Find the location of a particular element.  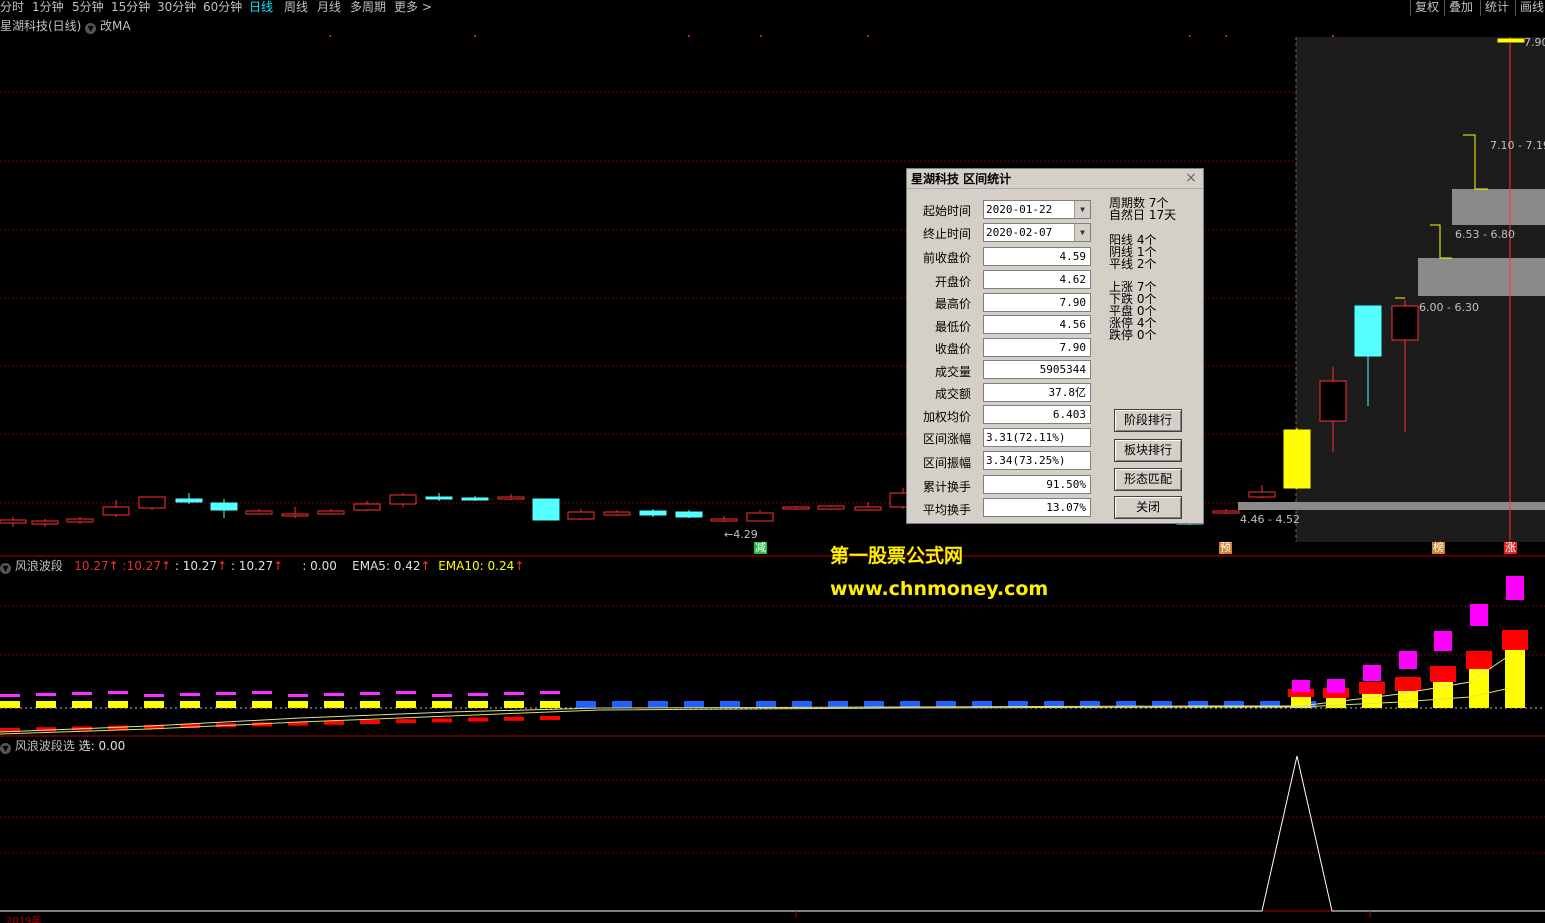

ema10-value: EMA10: 0.24 is located at coordinates (476, 566).